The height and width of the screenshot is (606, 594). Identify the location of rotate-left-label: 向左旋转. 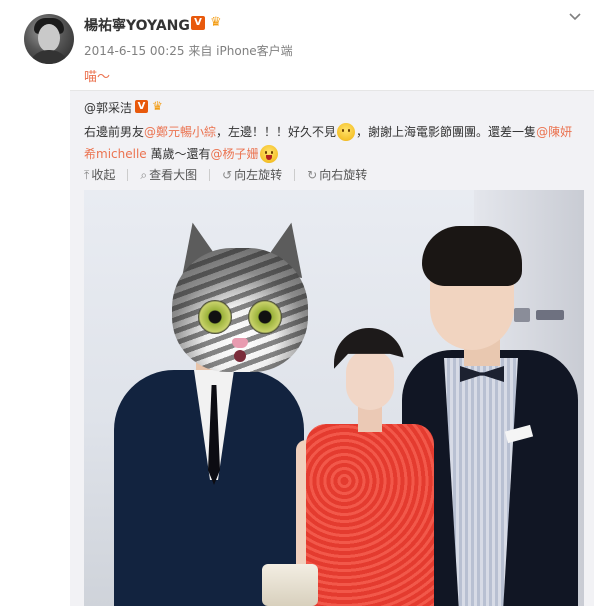
(258, 175).